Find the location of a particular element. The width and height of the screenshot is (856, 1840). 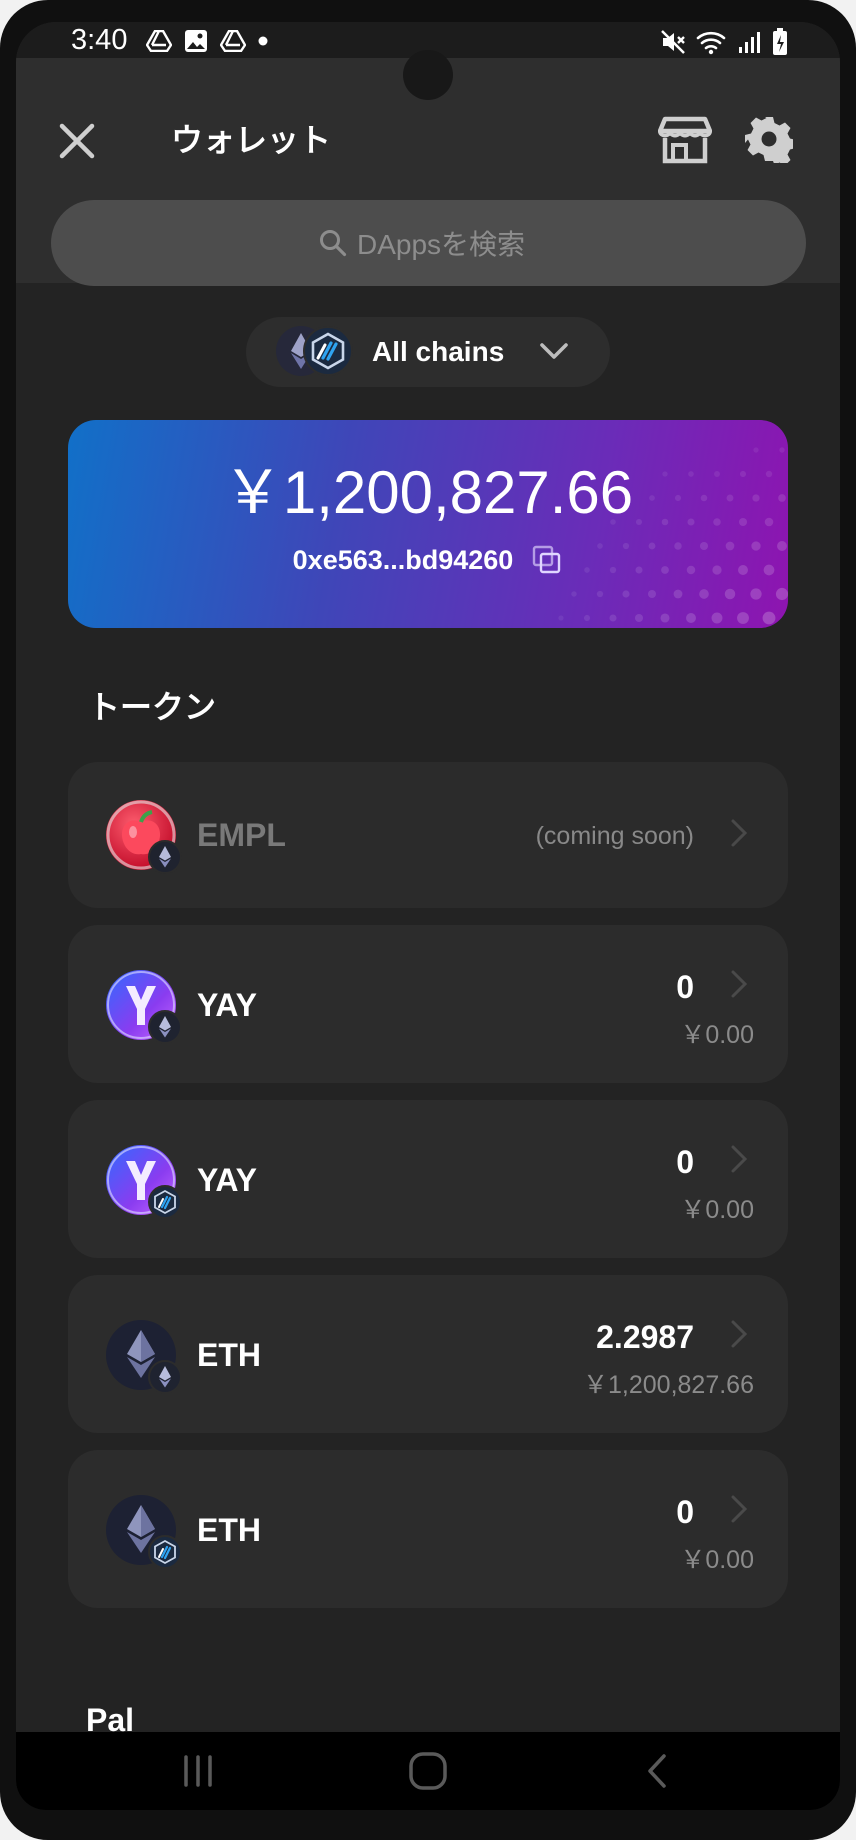

battery-icon is located at coordinates (780, 41).